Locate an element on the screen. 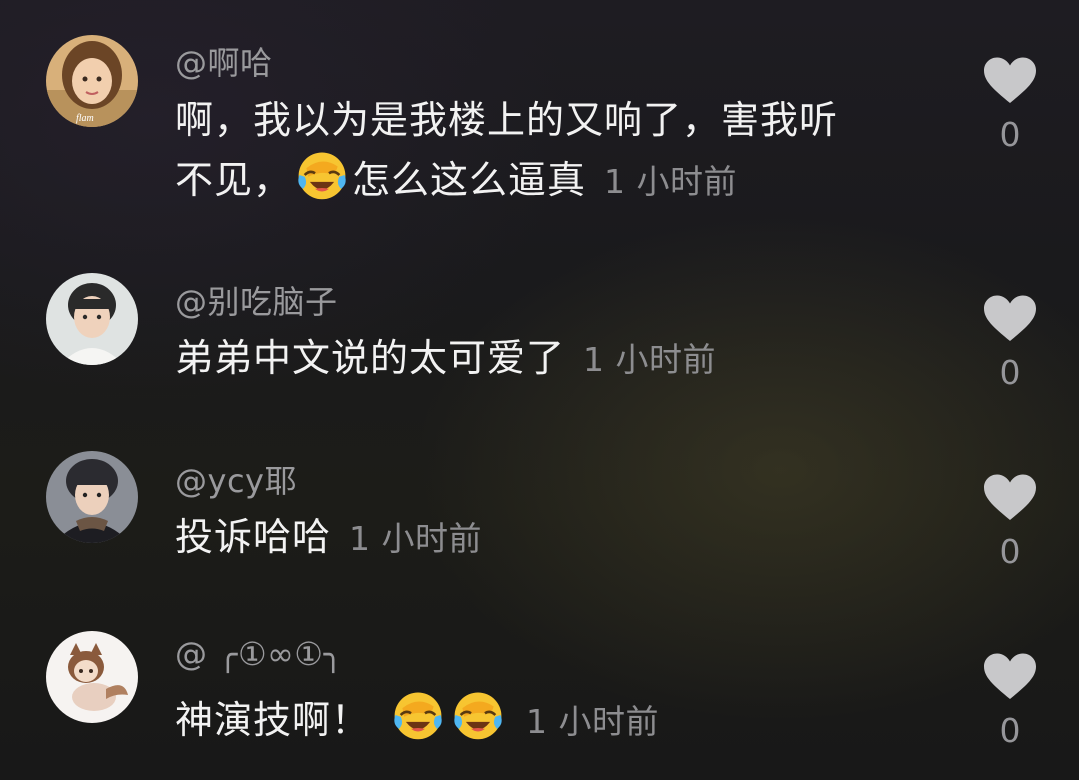 Image resolution: width=1079 pixels, height=780 pixels. comment-text-line: 弟弟中文说的太可爱了 is located at coordinates (370, 358).